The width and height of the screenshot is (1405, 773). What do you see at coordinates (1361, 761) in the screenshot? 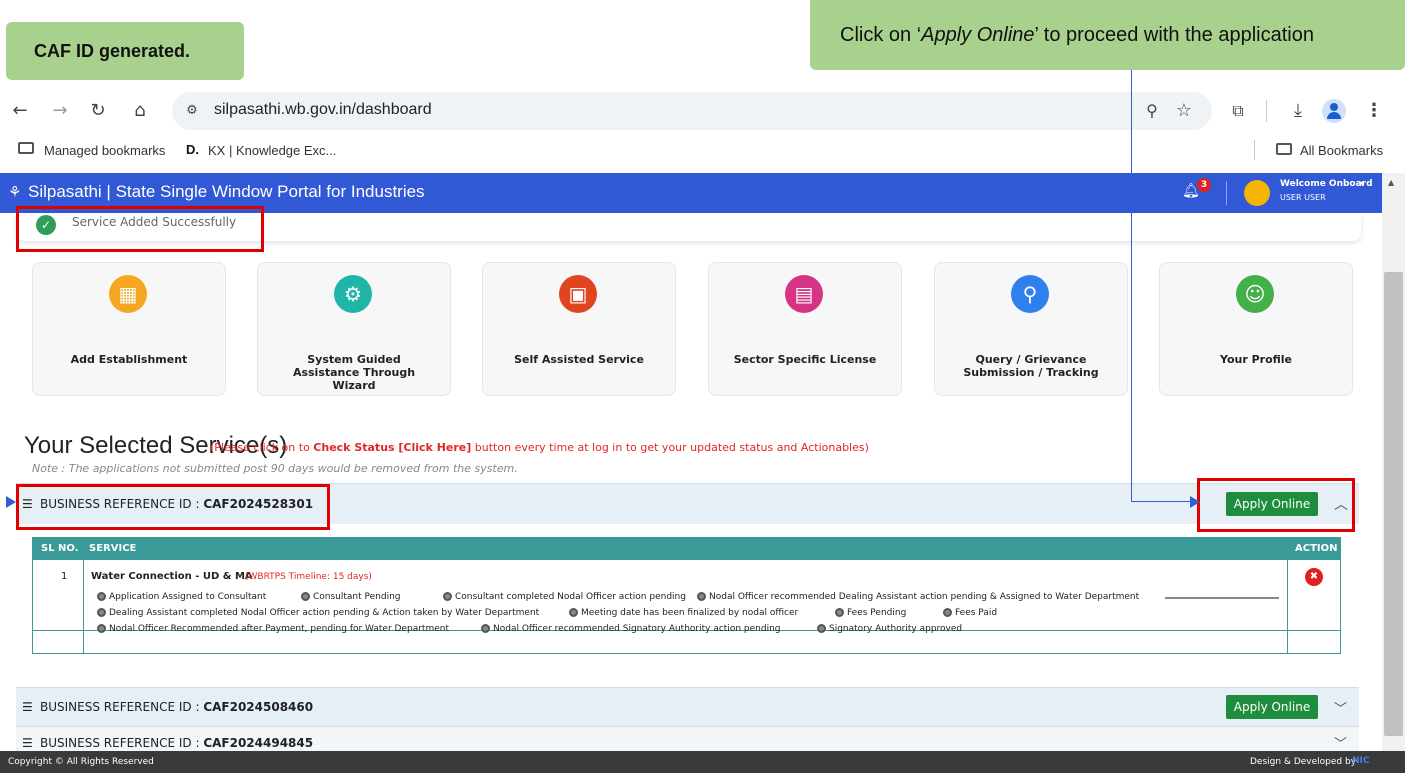
I see `nic-logo-icon: NIC` at bounding box center [1361, 761].